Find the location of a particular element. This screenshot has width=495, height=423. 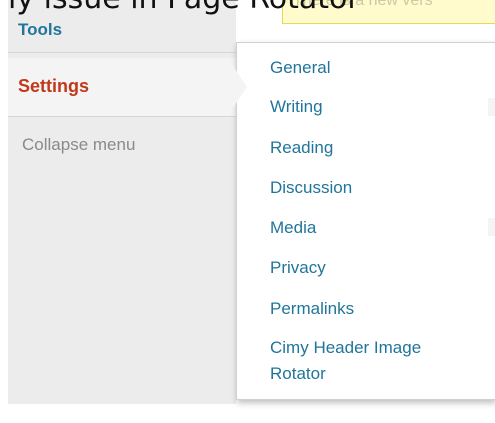

collapse-menu-label: Collapse menu is located at coordinates (79, 144).